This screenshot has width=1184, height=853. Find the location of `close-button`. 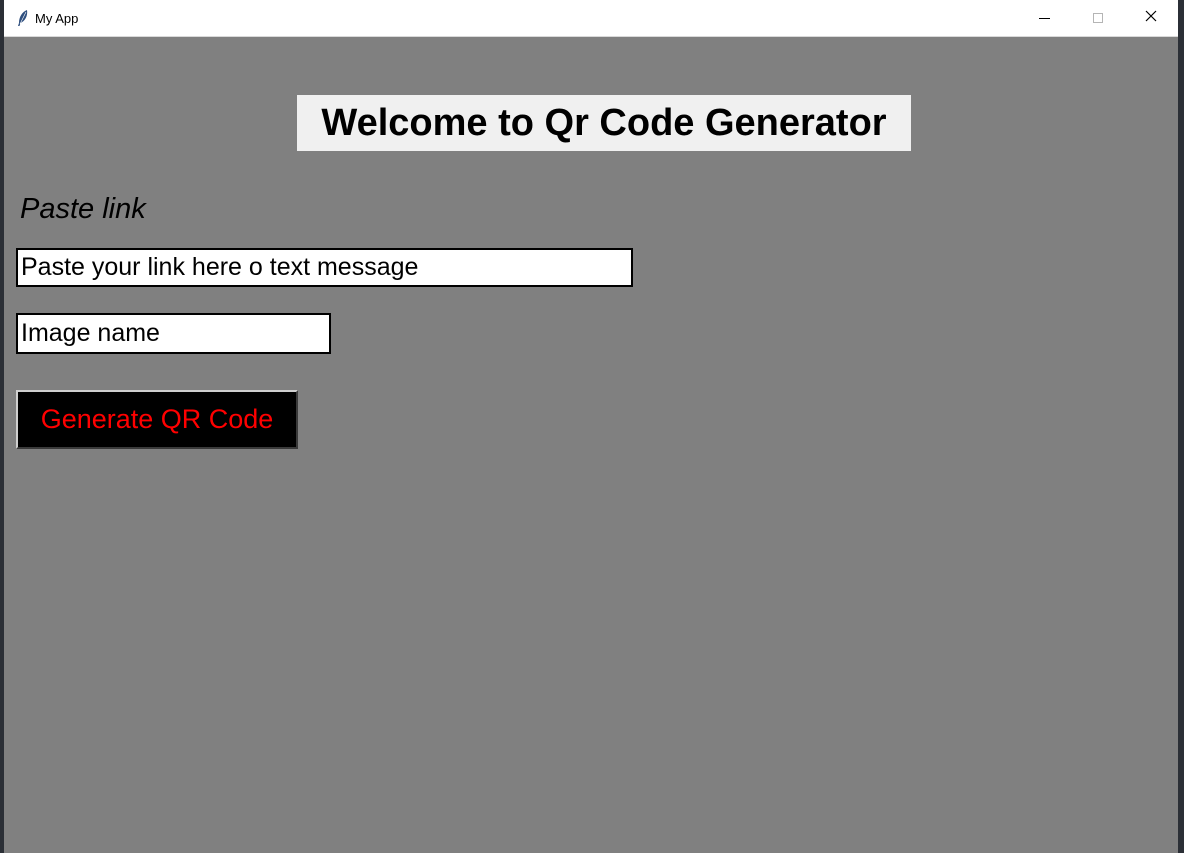

close-button is located at coordinates (1151, 18).